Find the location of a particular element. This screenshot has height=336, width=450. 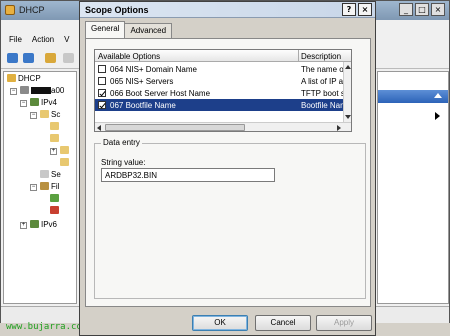

column-header-available-options: Available Options is located at coordinates (129, 56).